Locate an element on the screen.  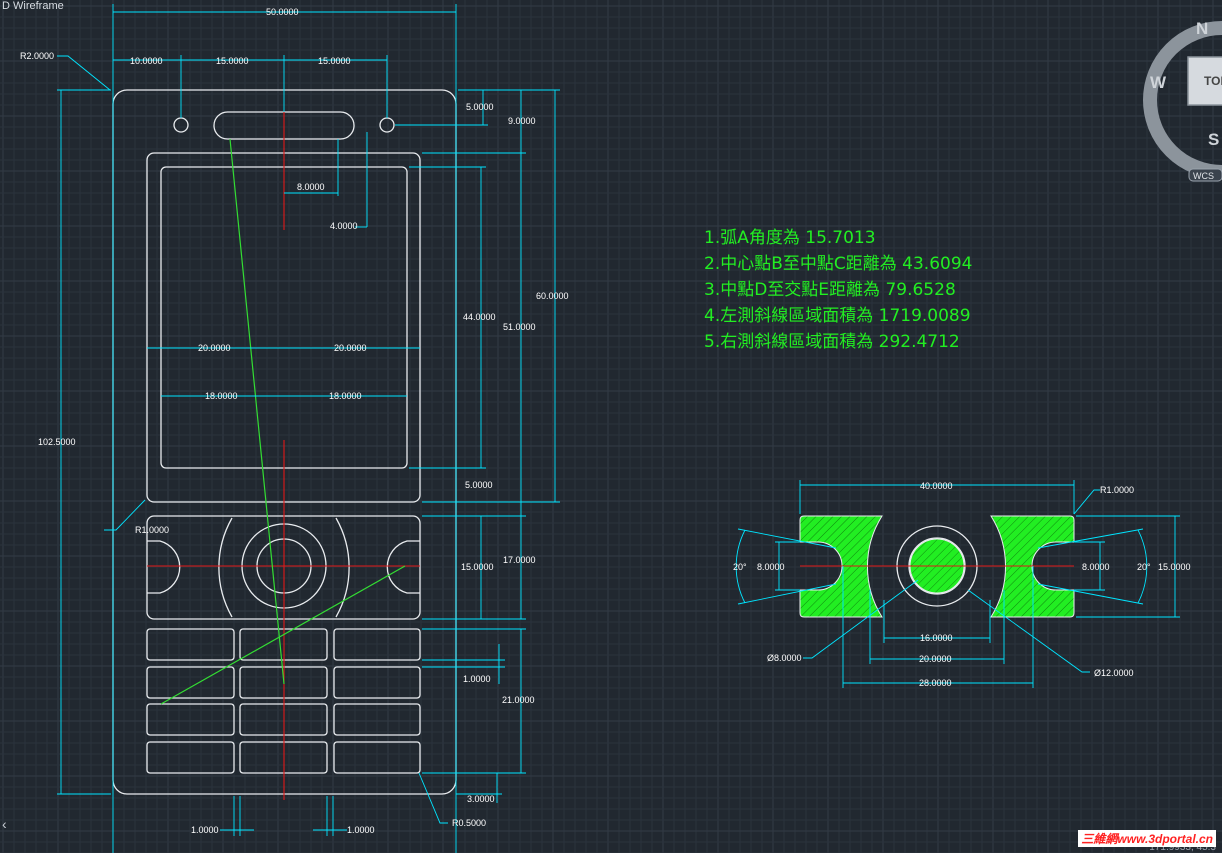
detail-dim-r1: R1.0000 is located at coordinates (1117, 490).